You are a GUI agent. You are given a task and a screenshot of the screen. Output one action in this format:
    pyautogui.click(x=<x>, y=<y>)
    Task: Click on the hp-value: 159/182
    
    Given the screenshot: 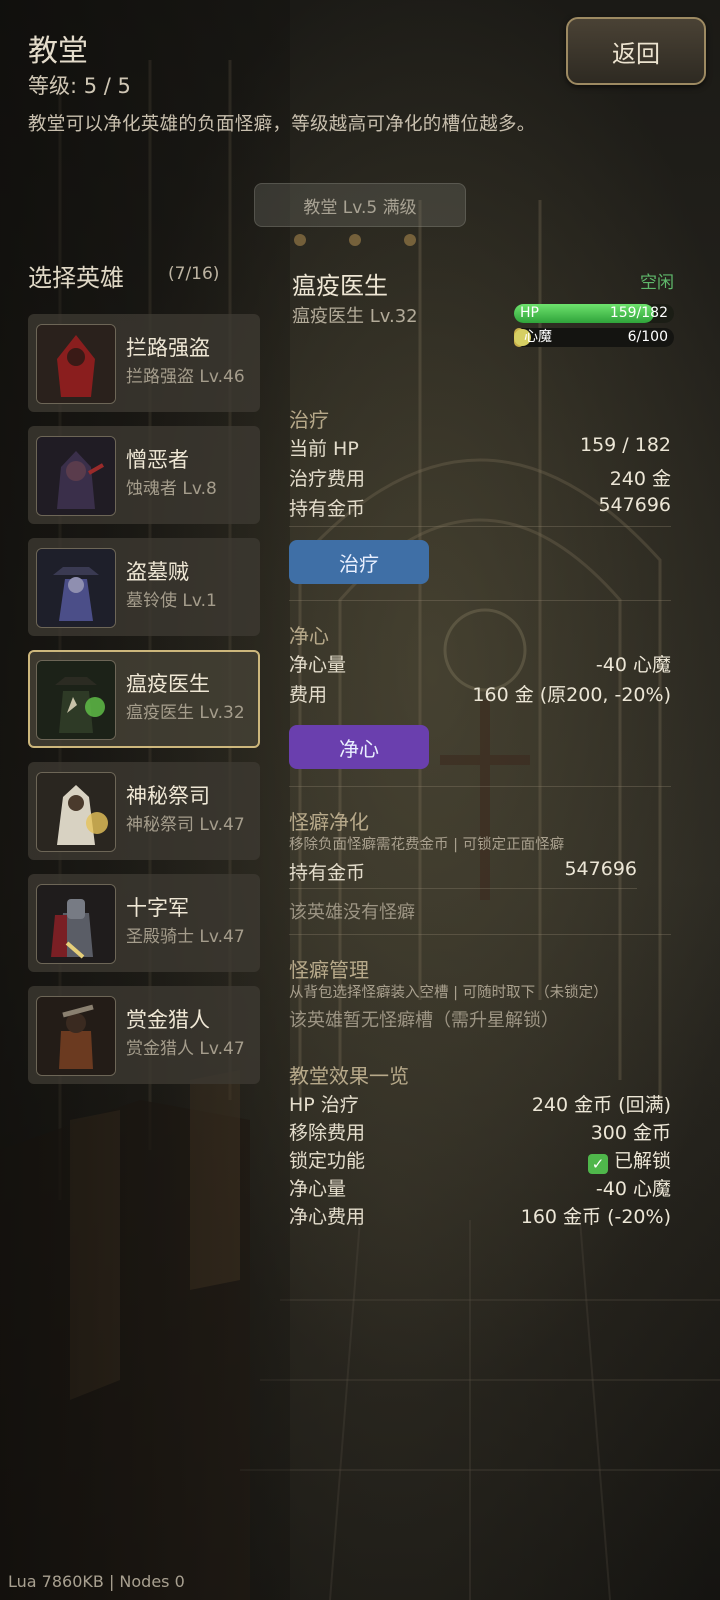 What is the action you would take?
    pyautogui.click(x=638, y=313)
    